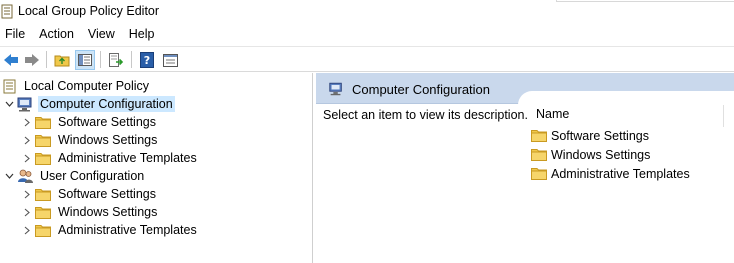 The height and width of the screenshot is (263, 734). Describe the element at coordinates (62, 60) in the screenshot. I see `up-folder-icon` at that location.